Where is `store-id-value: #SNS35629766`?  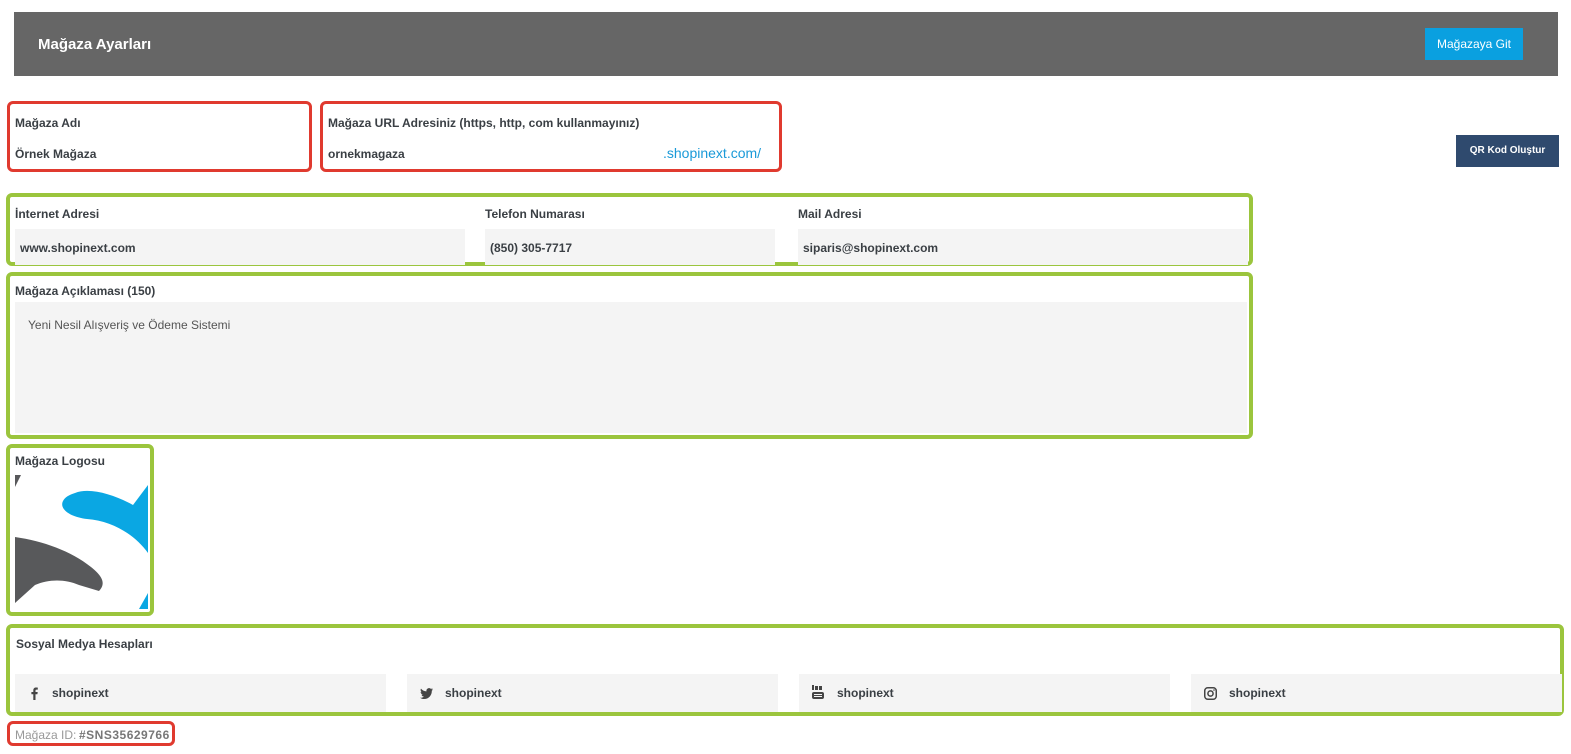 store-id-value: #SNS35629766 is located at coordinates (124, 735).